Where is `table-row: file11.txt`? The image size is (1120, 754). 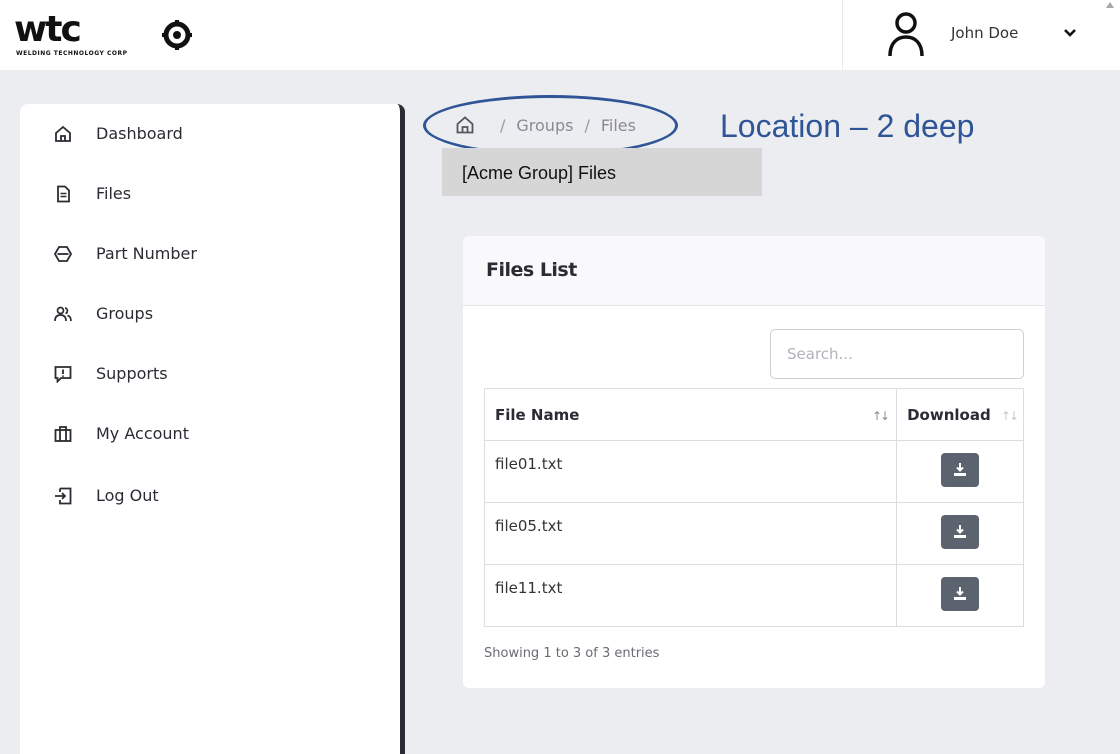 table-row: file11.txt is located at coordinates (753, 595).